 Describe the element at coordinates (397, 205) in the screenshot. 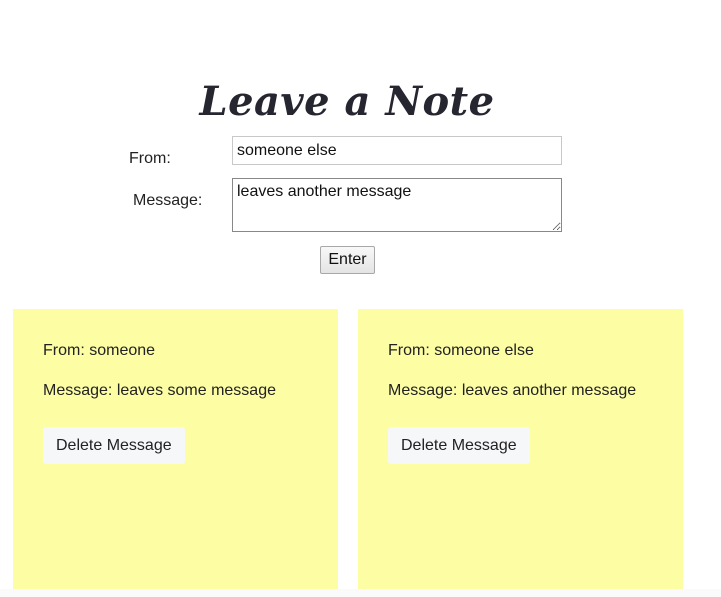

I see `message-textarea: leaves another message` at that location.